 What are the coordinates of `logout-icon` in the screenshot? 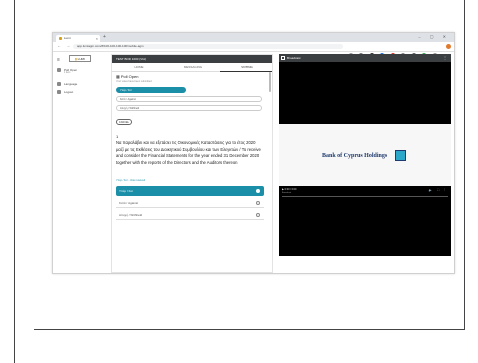 It's located at (59, 92).